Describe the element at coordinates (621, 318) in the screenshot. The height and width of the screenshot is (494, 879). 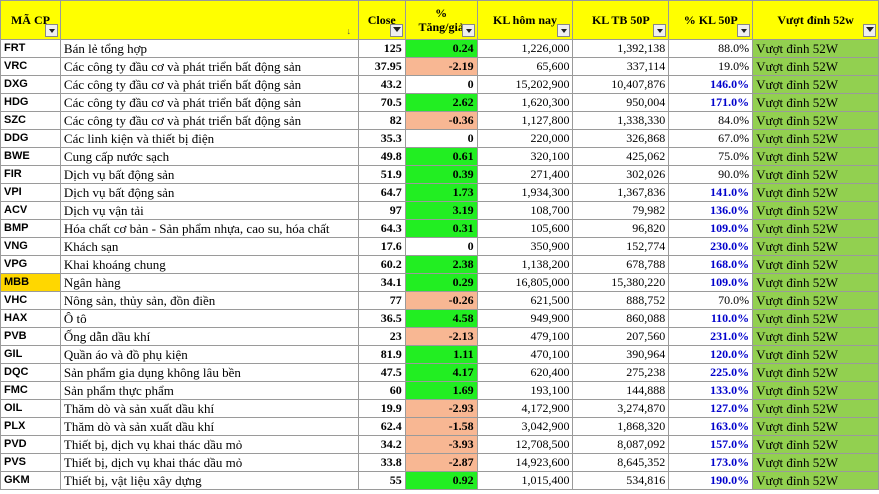
I see `cell-kl-avg: 860,088` at that location.